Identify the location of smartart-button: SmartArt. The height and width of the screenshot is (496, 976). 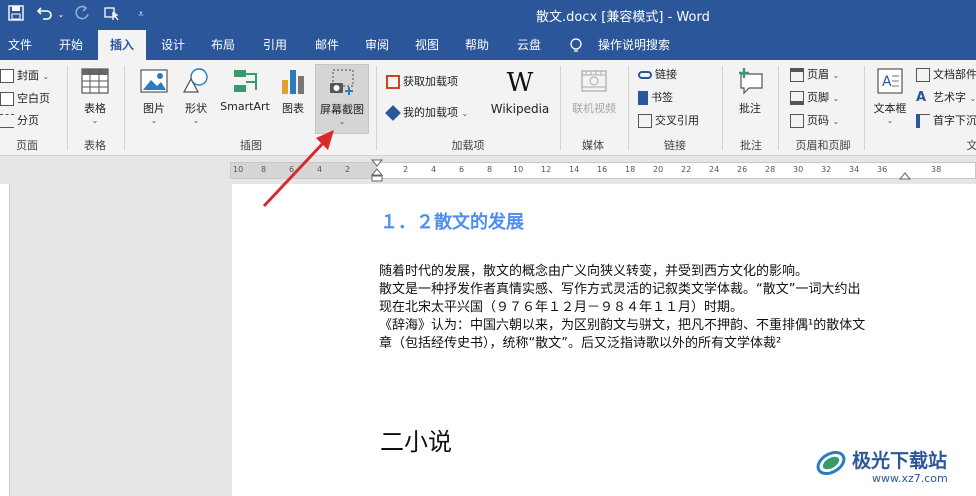
(245, 89).